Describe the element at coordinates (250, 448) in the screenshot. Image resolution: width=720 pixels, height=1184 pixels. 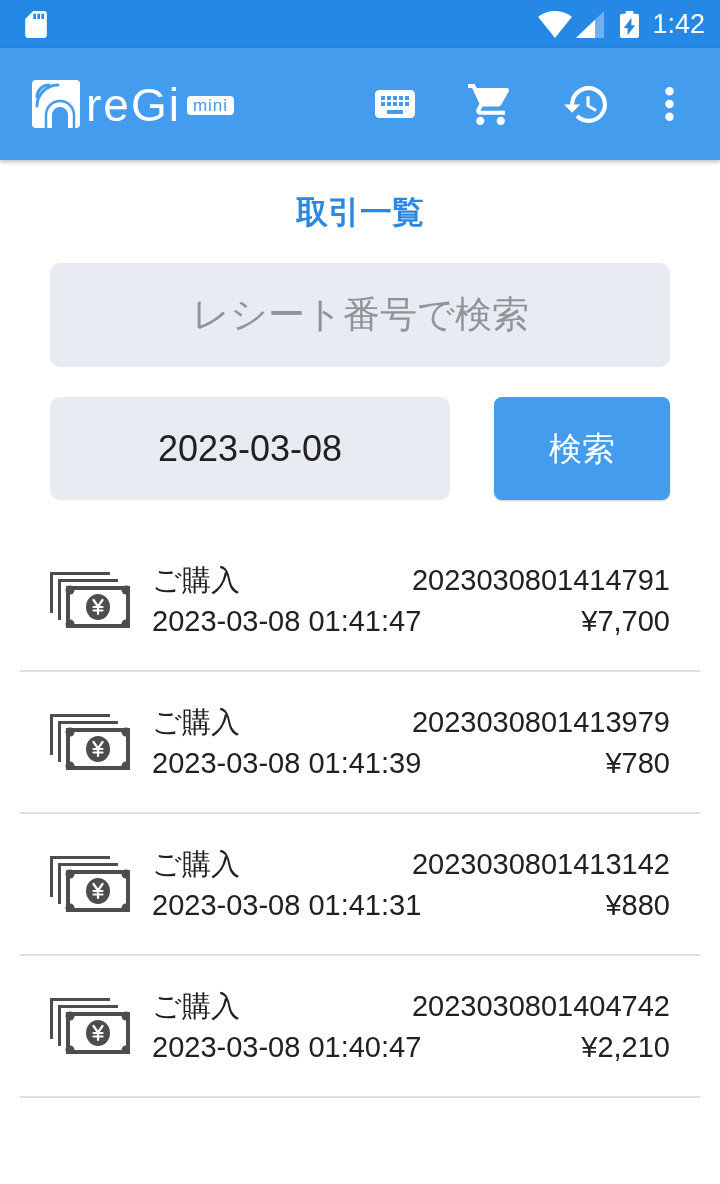
I see `date-field: 2023-03-08` at that location.